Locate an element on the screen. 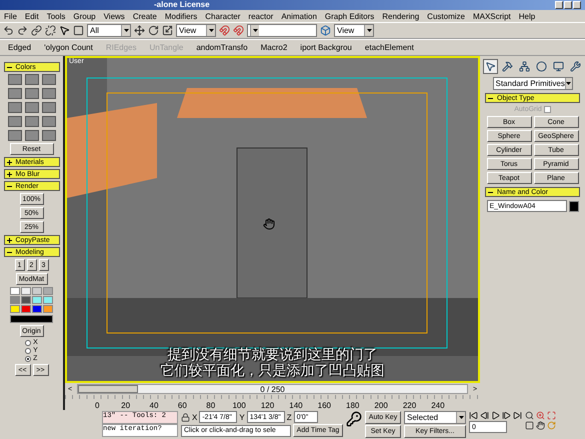 This screenshot has height=439, width=585. menu-item: Views is located at coordinates (114, 16).